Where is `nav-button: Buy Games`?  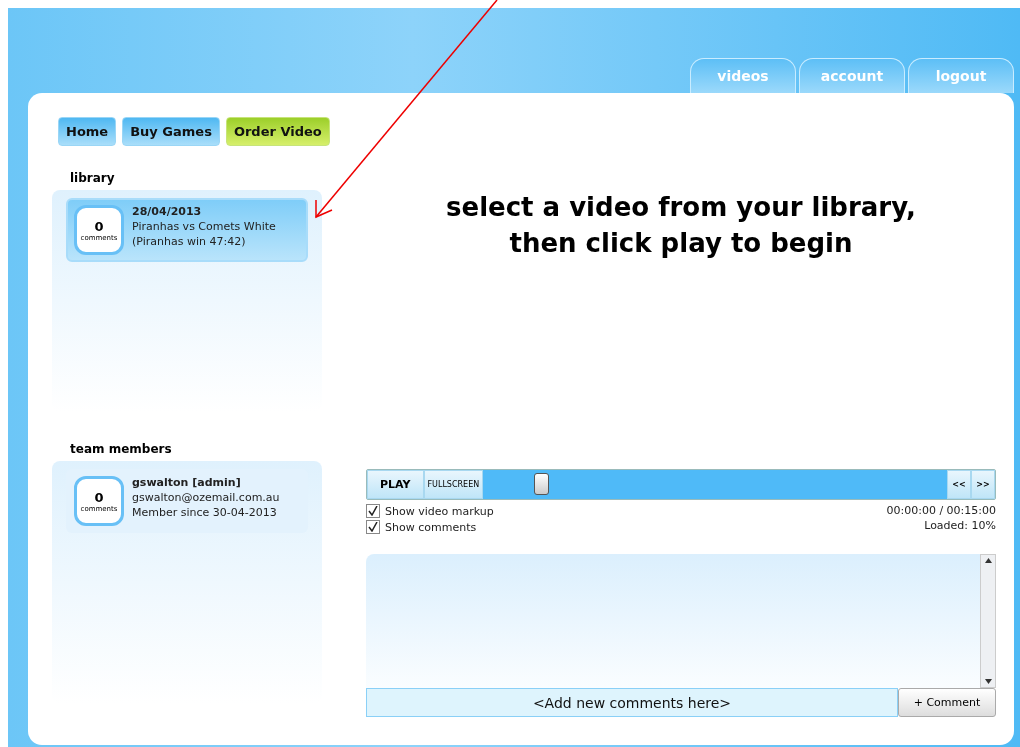 nav-button: Buy Games is located at coordinates (171, 131).